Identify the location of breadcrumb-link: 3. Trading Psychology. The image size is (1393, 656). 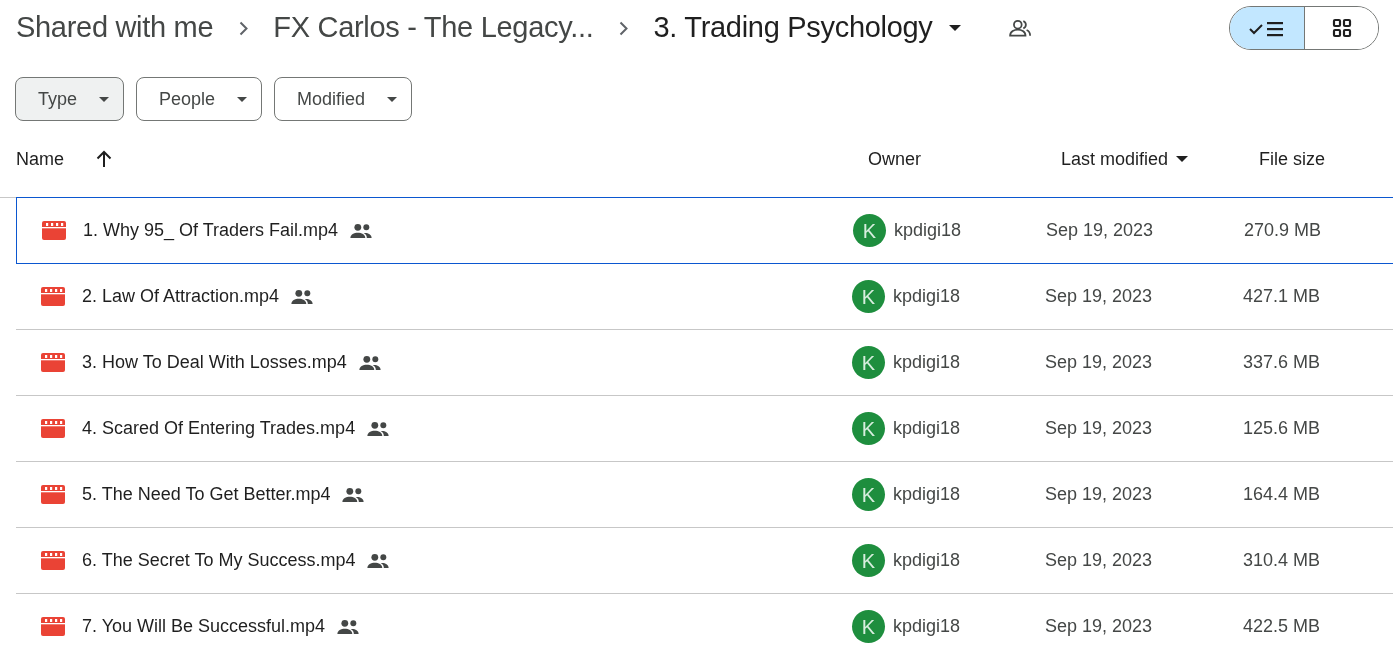
(807, 28).